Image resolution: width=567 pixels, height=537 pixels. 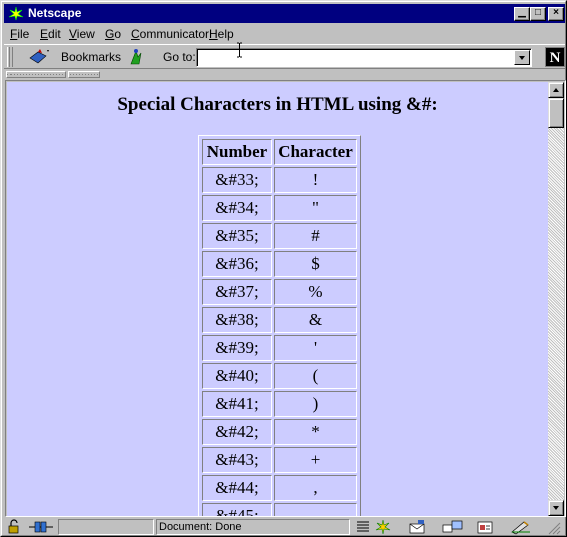 I want to click on collapsed-toolbar-strip, so click(x=284, y=74).